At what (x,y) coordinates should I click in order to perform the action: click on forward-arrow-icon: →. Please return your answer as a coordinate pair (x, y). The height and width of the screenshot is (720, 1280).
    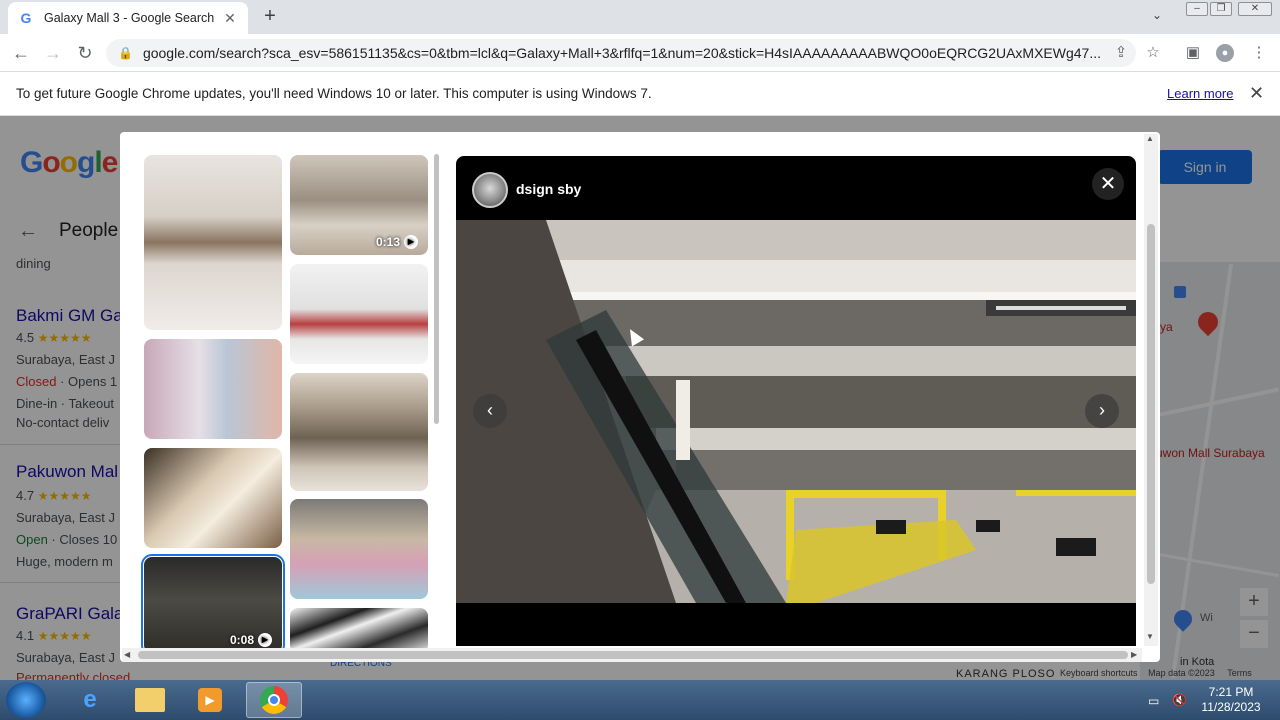
    Looking at the image, I should click on (53, 53).